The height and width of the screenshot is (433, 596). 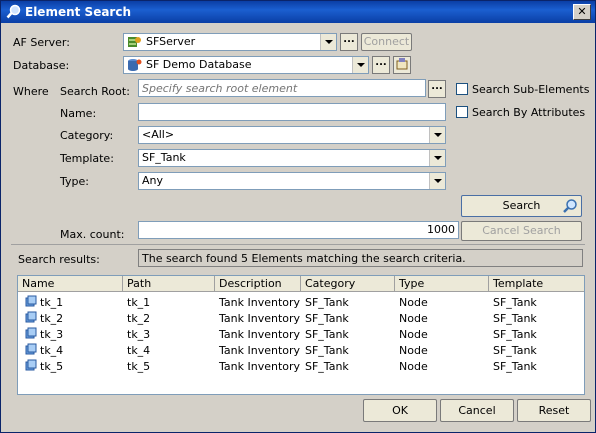 I want to click on cell-name: tk_2, so click(x=52, y=318).